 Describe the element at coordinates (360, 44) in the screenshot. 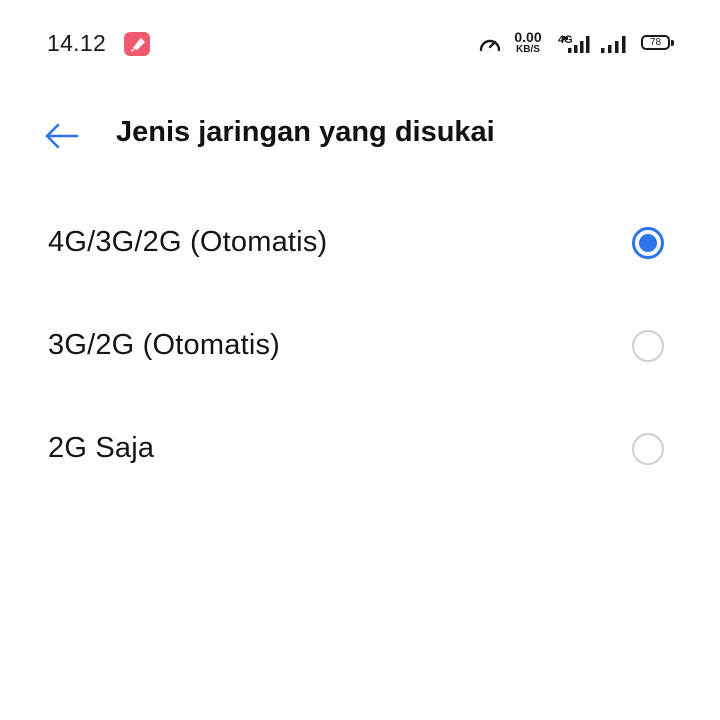

I see `status-bar: 14.12 0.00 KB/S 4G 78` at that location.